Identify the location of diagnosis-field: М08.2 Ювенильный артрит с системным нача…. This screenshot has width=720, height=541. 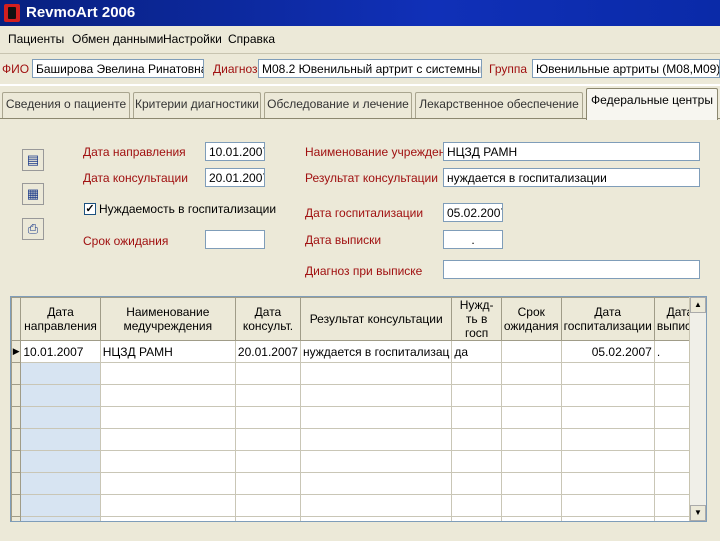
(370, 68).